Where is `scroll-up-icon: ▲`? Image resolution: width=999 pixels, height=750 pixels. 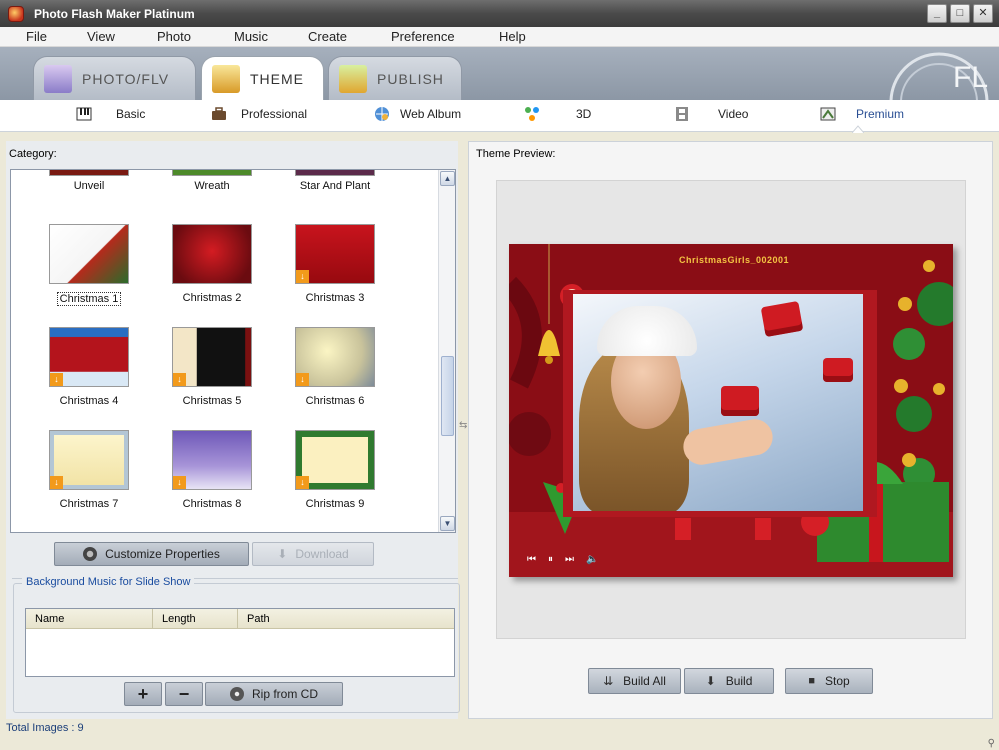 scroll-up-icon: ▲ is located at coordinates (447, 178).